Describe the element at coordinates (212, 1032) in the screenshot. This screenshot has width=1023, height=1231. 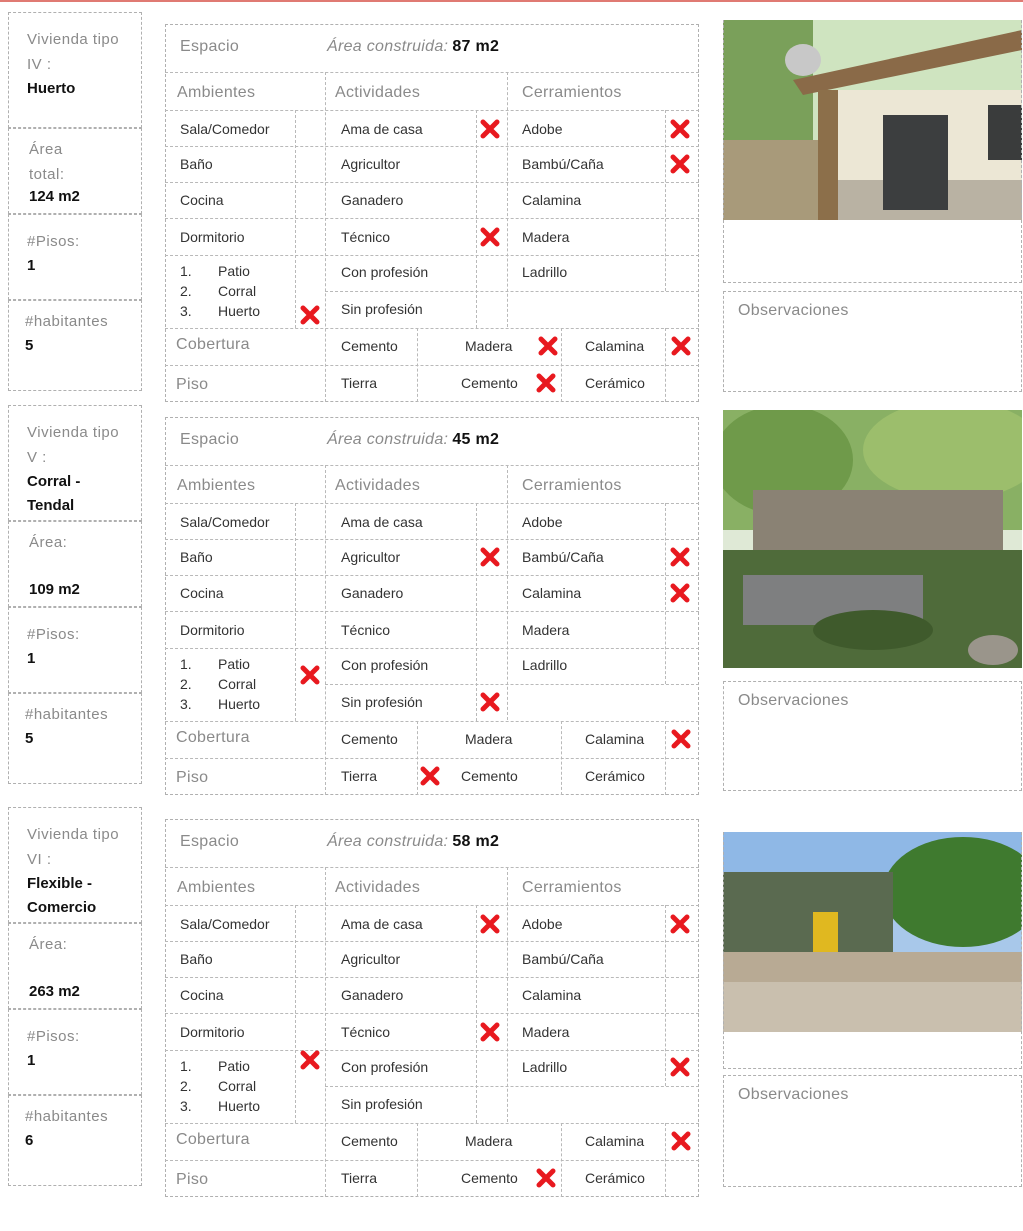
I see `ambiente-item: Dormitorio` at that location.